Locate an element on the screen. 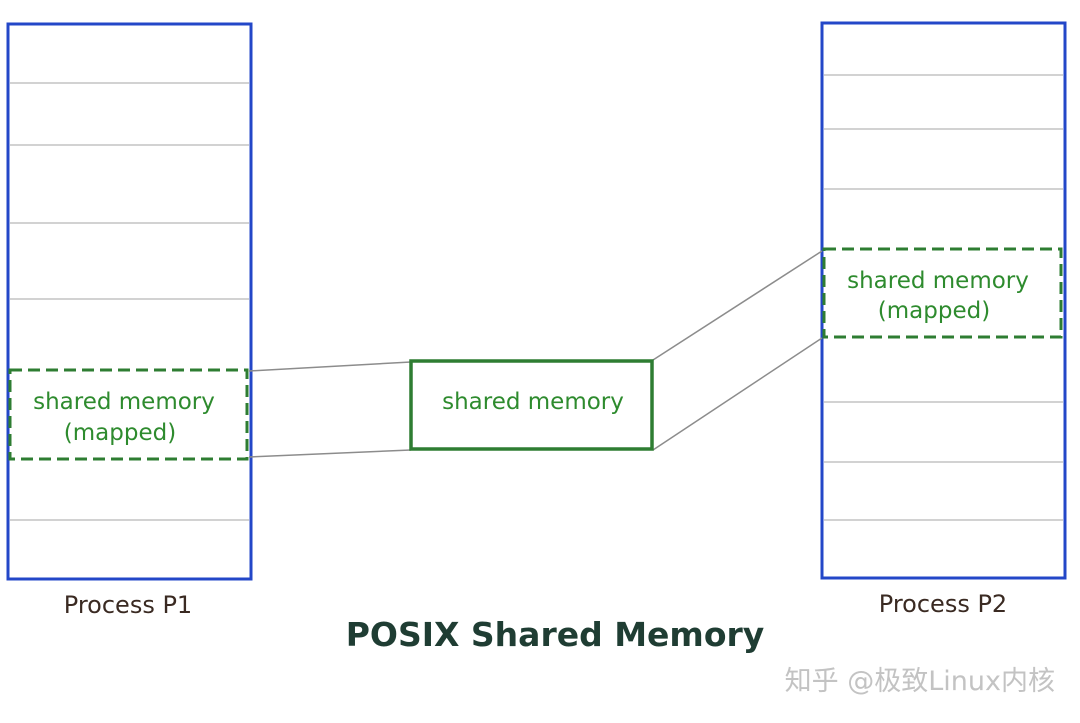  p2-mapped-label-line1: shared memory is located at coordinates (938, 281).